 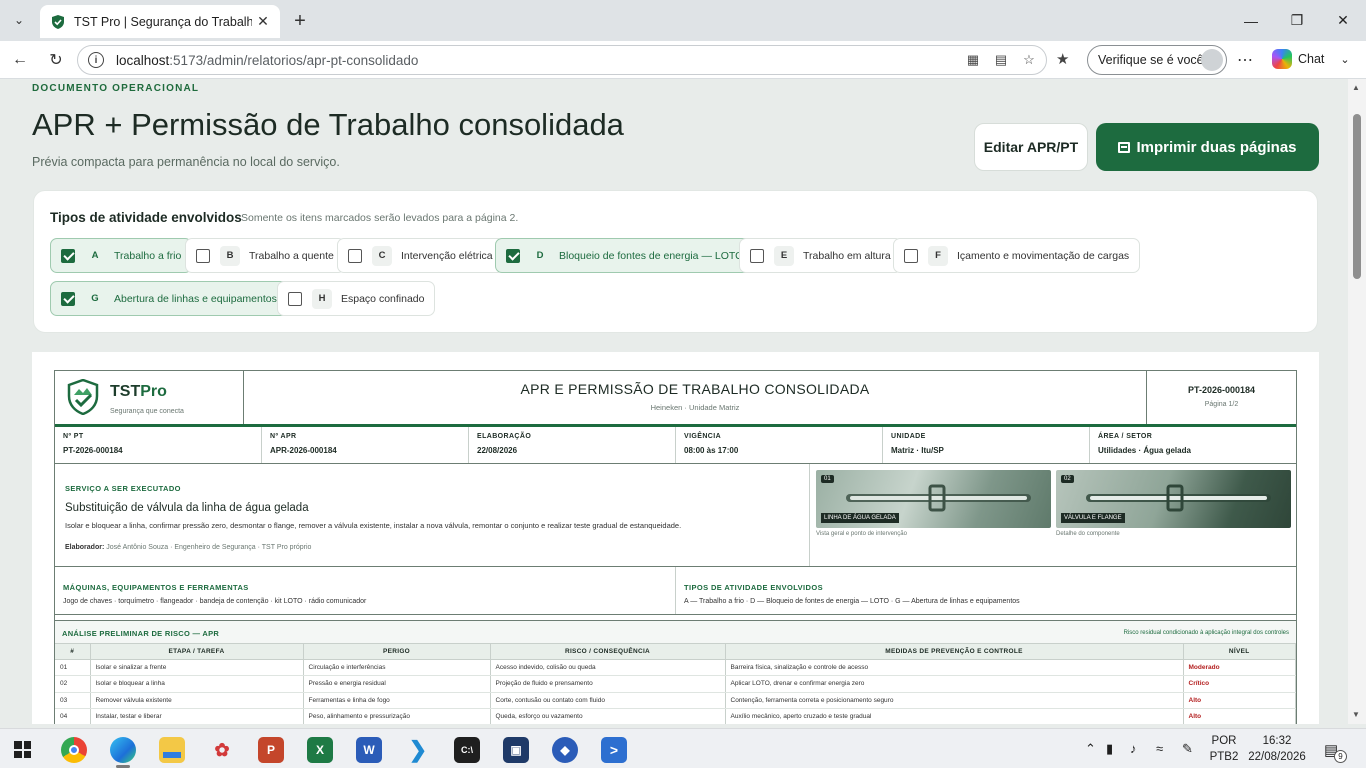 I want to click on meta-label: Nº PT, so click(x=73, y=436).